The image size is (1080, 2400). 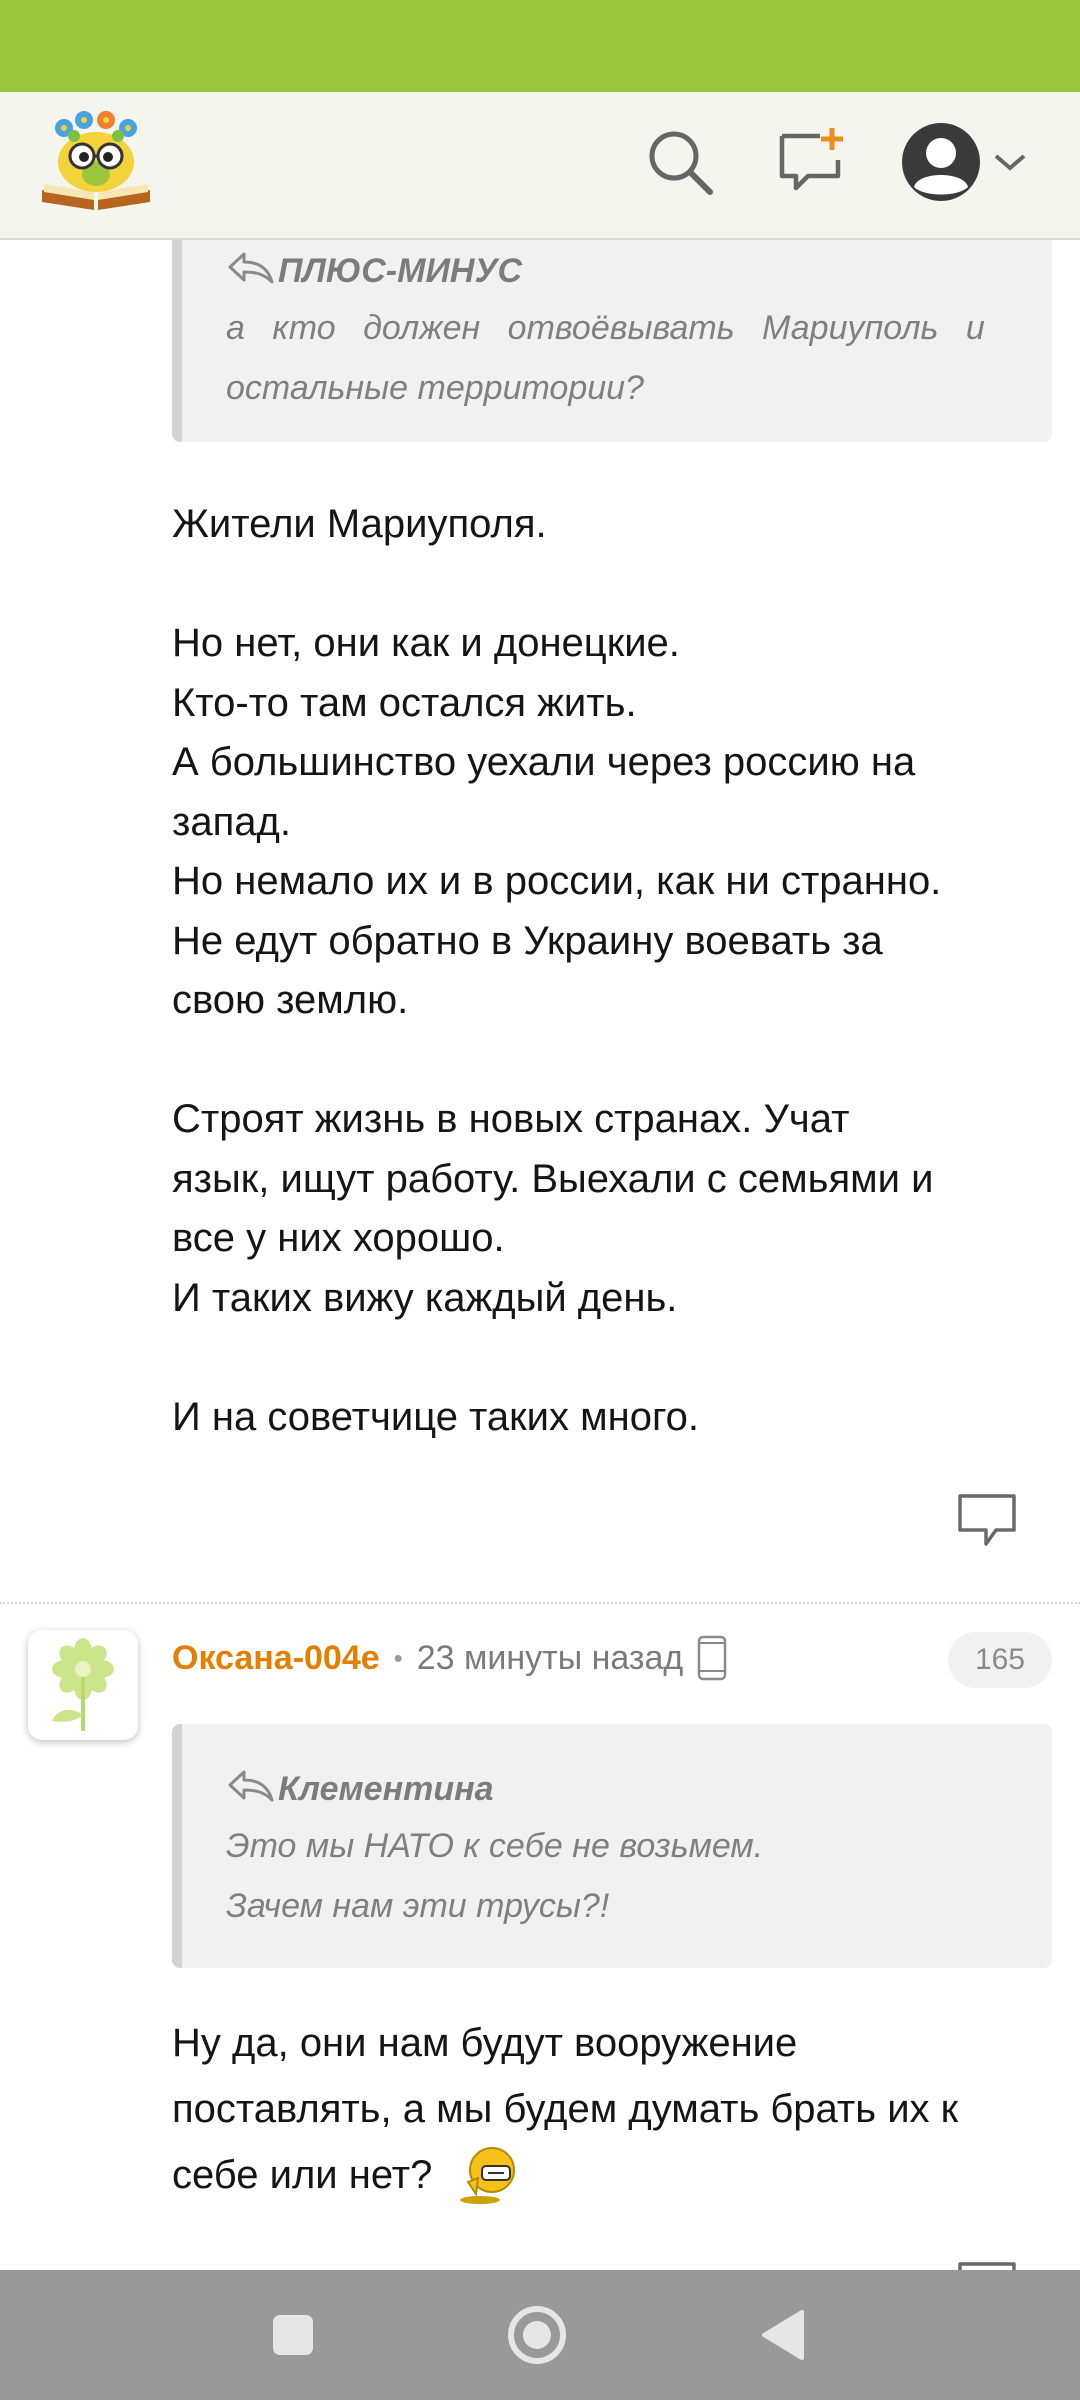 What do you see at coordinates (605, 328) in the screenshot?
I see `quote-text-line: а кто должен отвоёвывать Мариуполь и` at bounding box center [605, 328].